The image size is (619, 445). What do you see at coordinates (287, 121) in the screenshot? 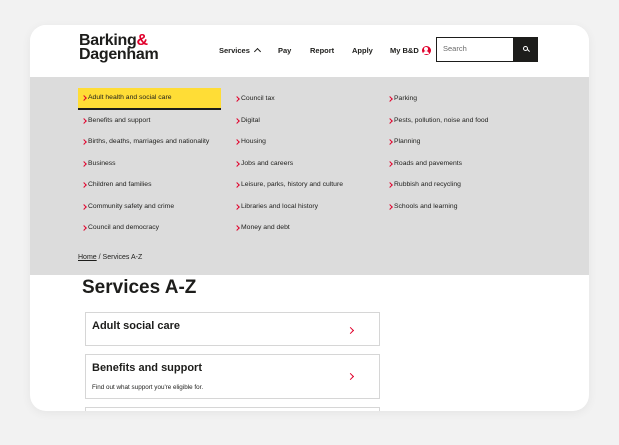
I see `menu-item-digital: Digital` at bounding box center [287, 121].